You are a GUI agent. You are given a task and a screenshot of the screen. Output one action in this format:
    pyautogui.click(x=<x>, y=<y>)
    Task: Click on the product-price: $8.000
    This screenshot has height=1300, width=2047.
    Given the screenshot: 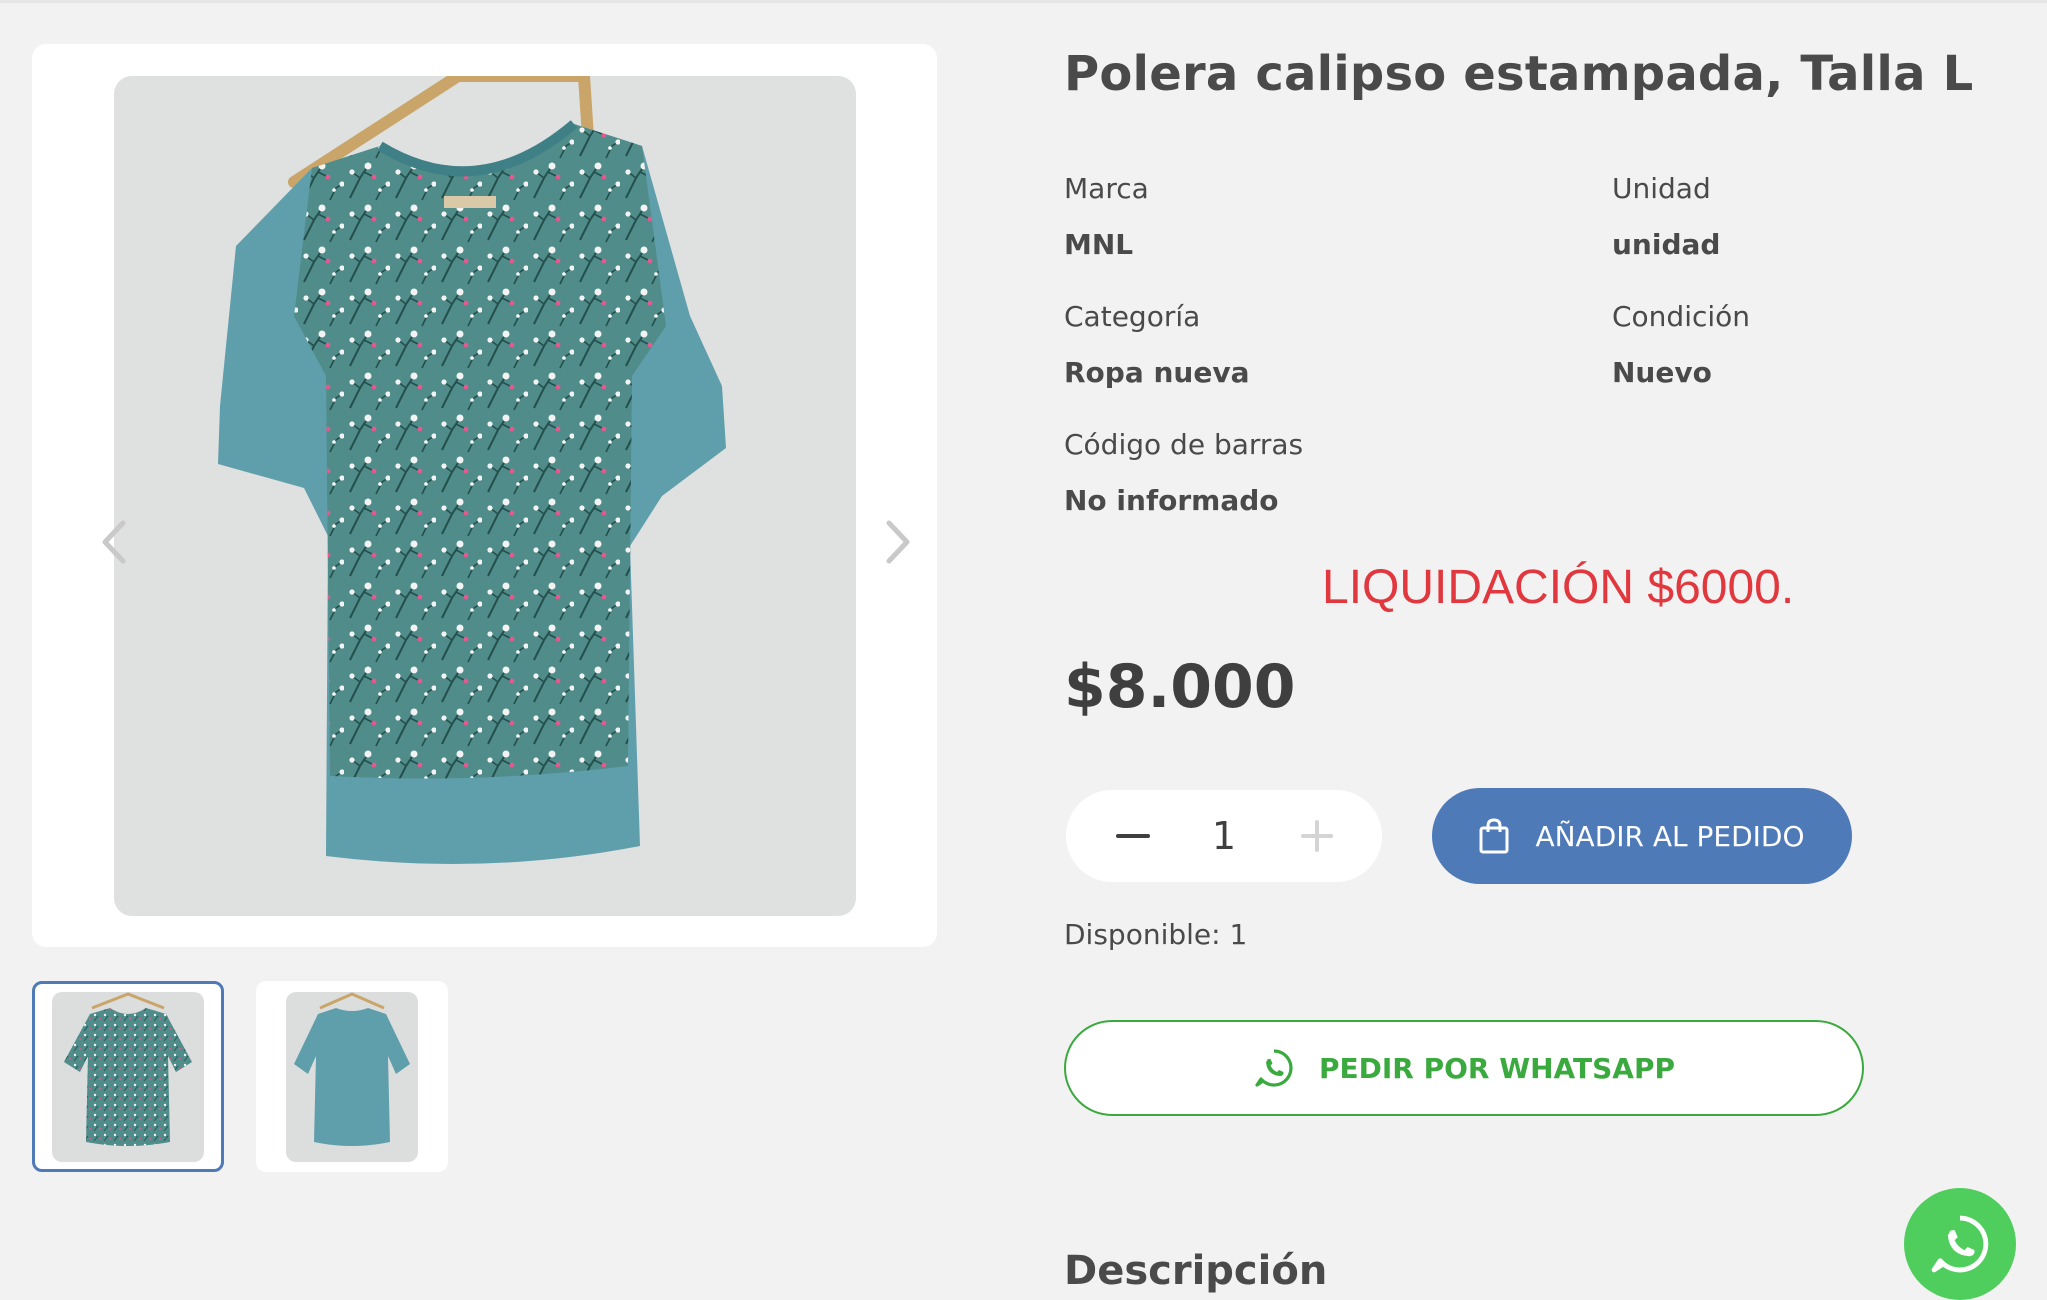 What is the action you would take?
    pyautogui.click(x=1180, y=687)
    